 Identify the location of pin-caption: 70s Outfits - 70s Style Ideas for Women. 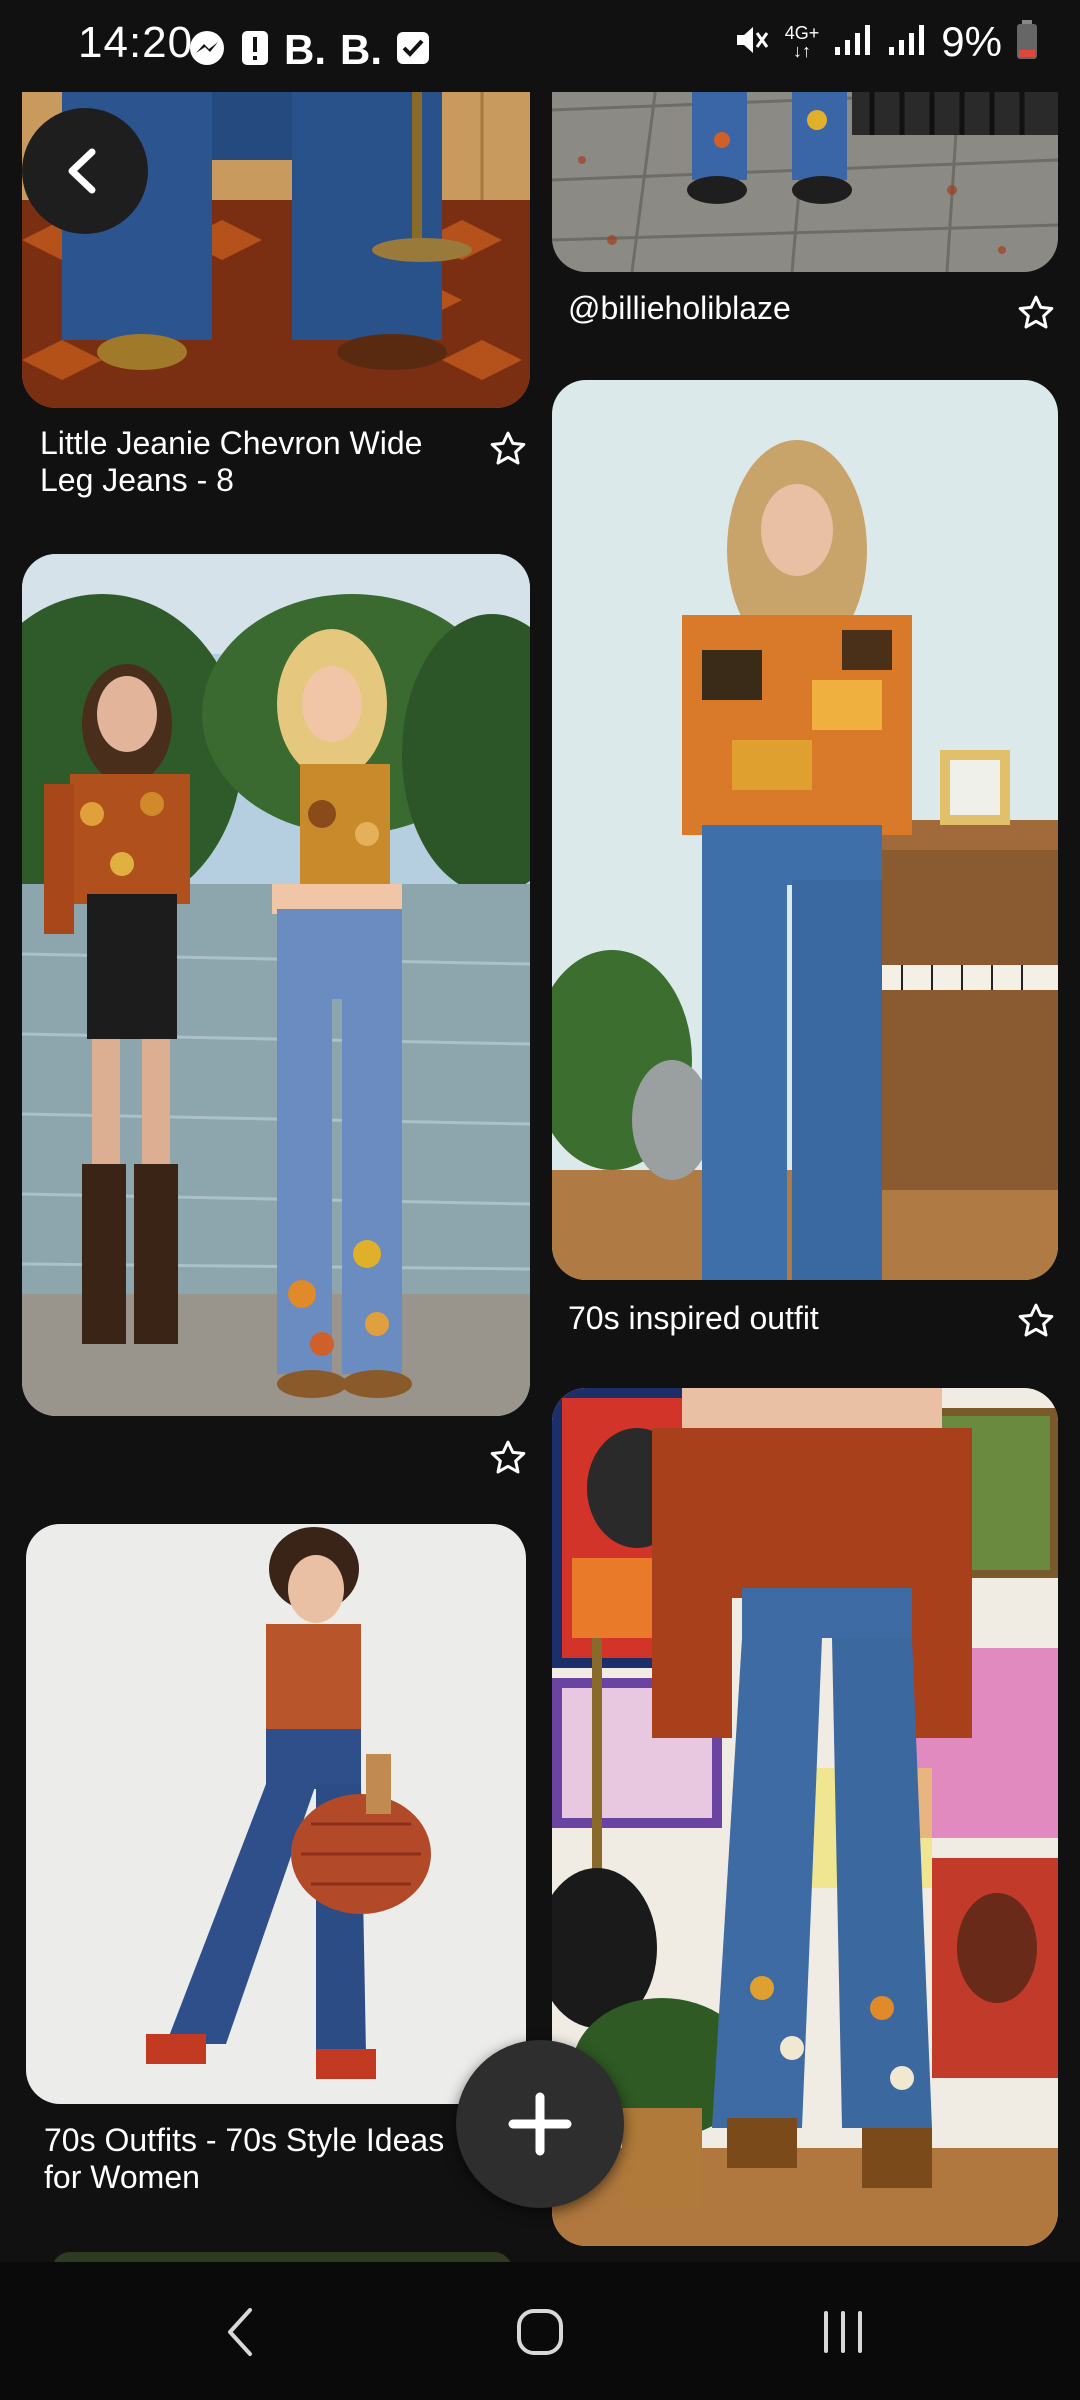
(254, 2159).